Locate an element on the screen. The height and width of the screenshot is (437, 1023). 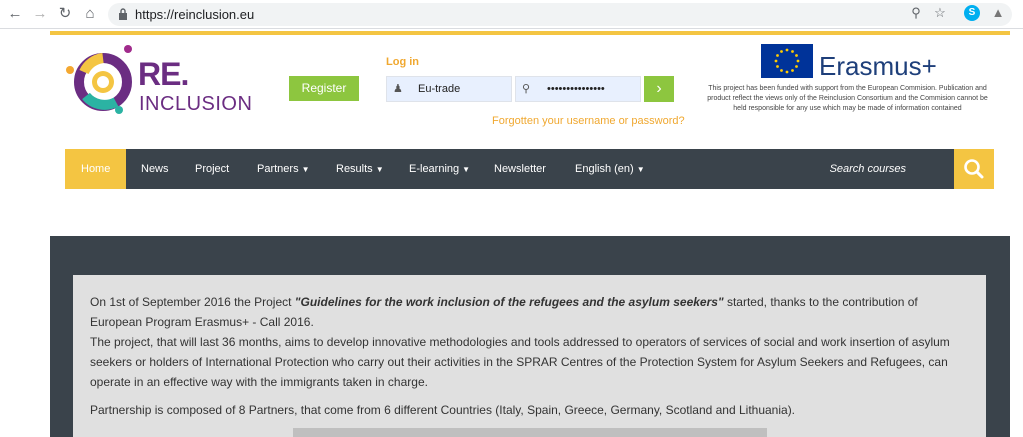
search-icon is located at coordinates (974, 169).